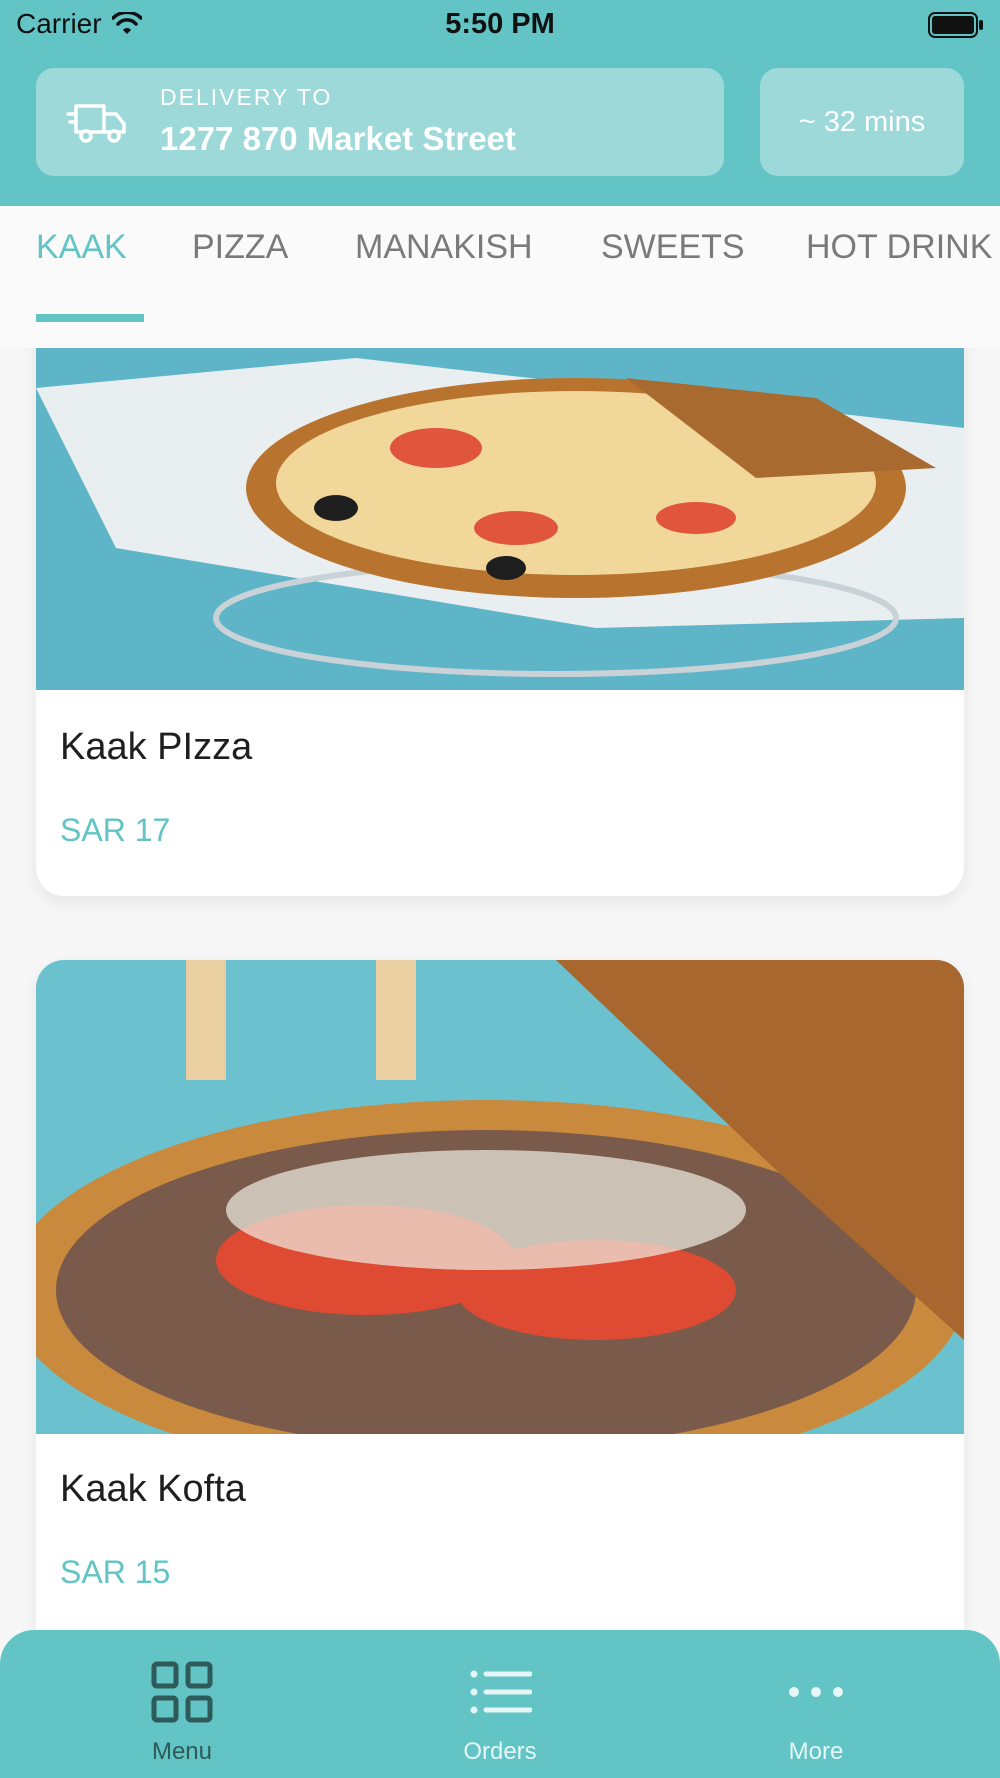 The image size is (1000, 1778). I want to click on delivery-label: DELIVERY TO, so click(246, 97).